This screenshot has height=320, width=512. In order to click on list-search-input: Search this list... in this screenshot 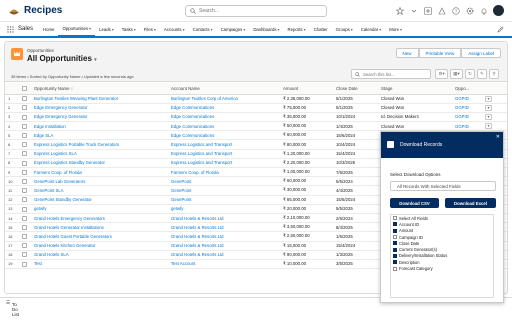, I will do `click(391, 74)`.